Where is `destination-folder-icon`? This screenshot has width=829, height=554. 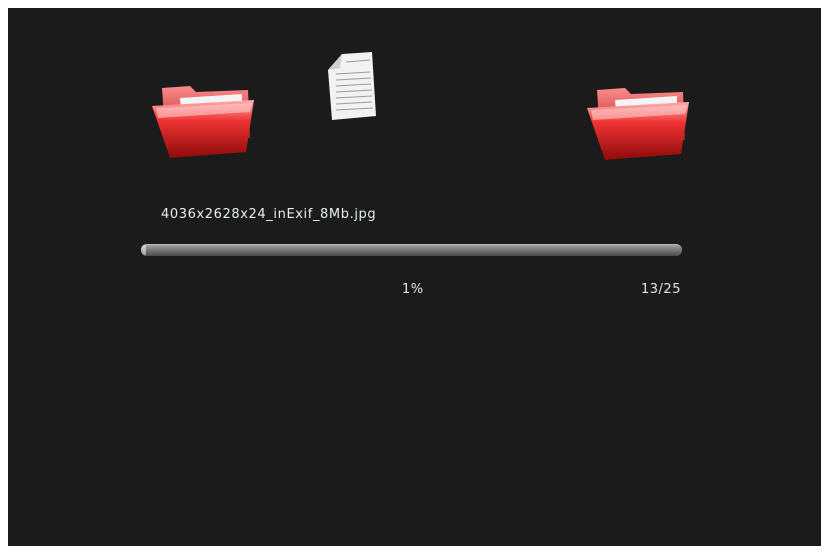 destination-folder-icon is located at coordinates (640, 121).